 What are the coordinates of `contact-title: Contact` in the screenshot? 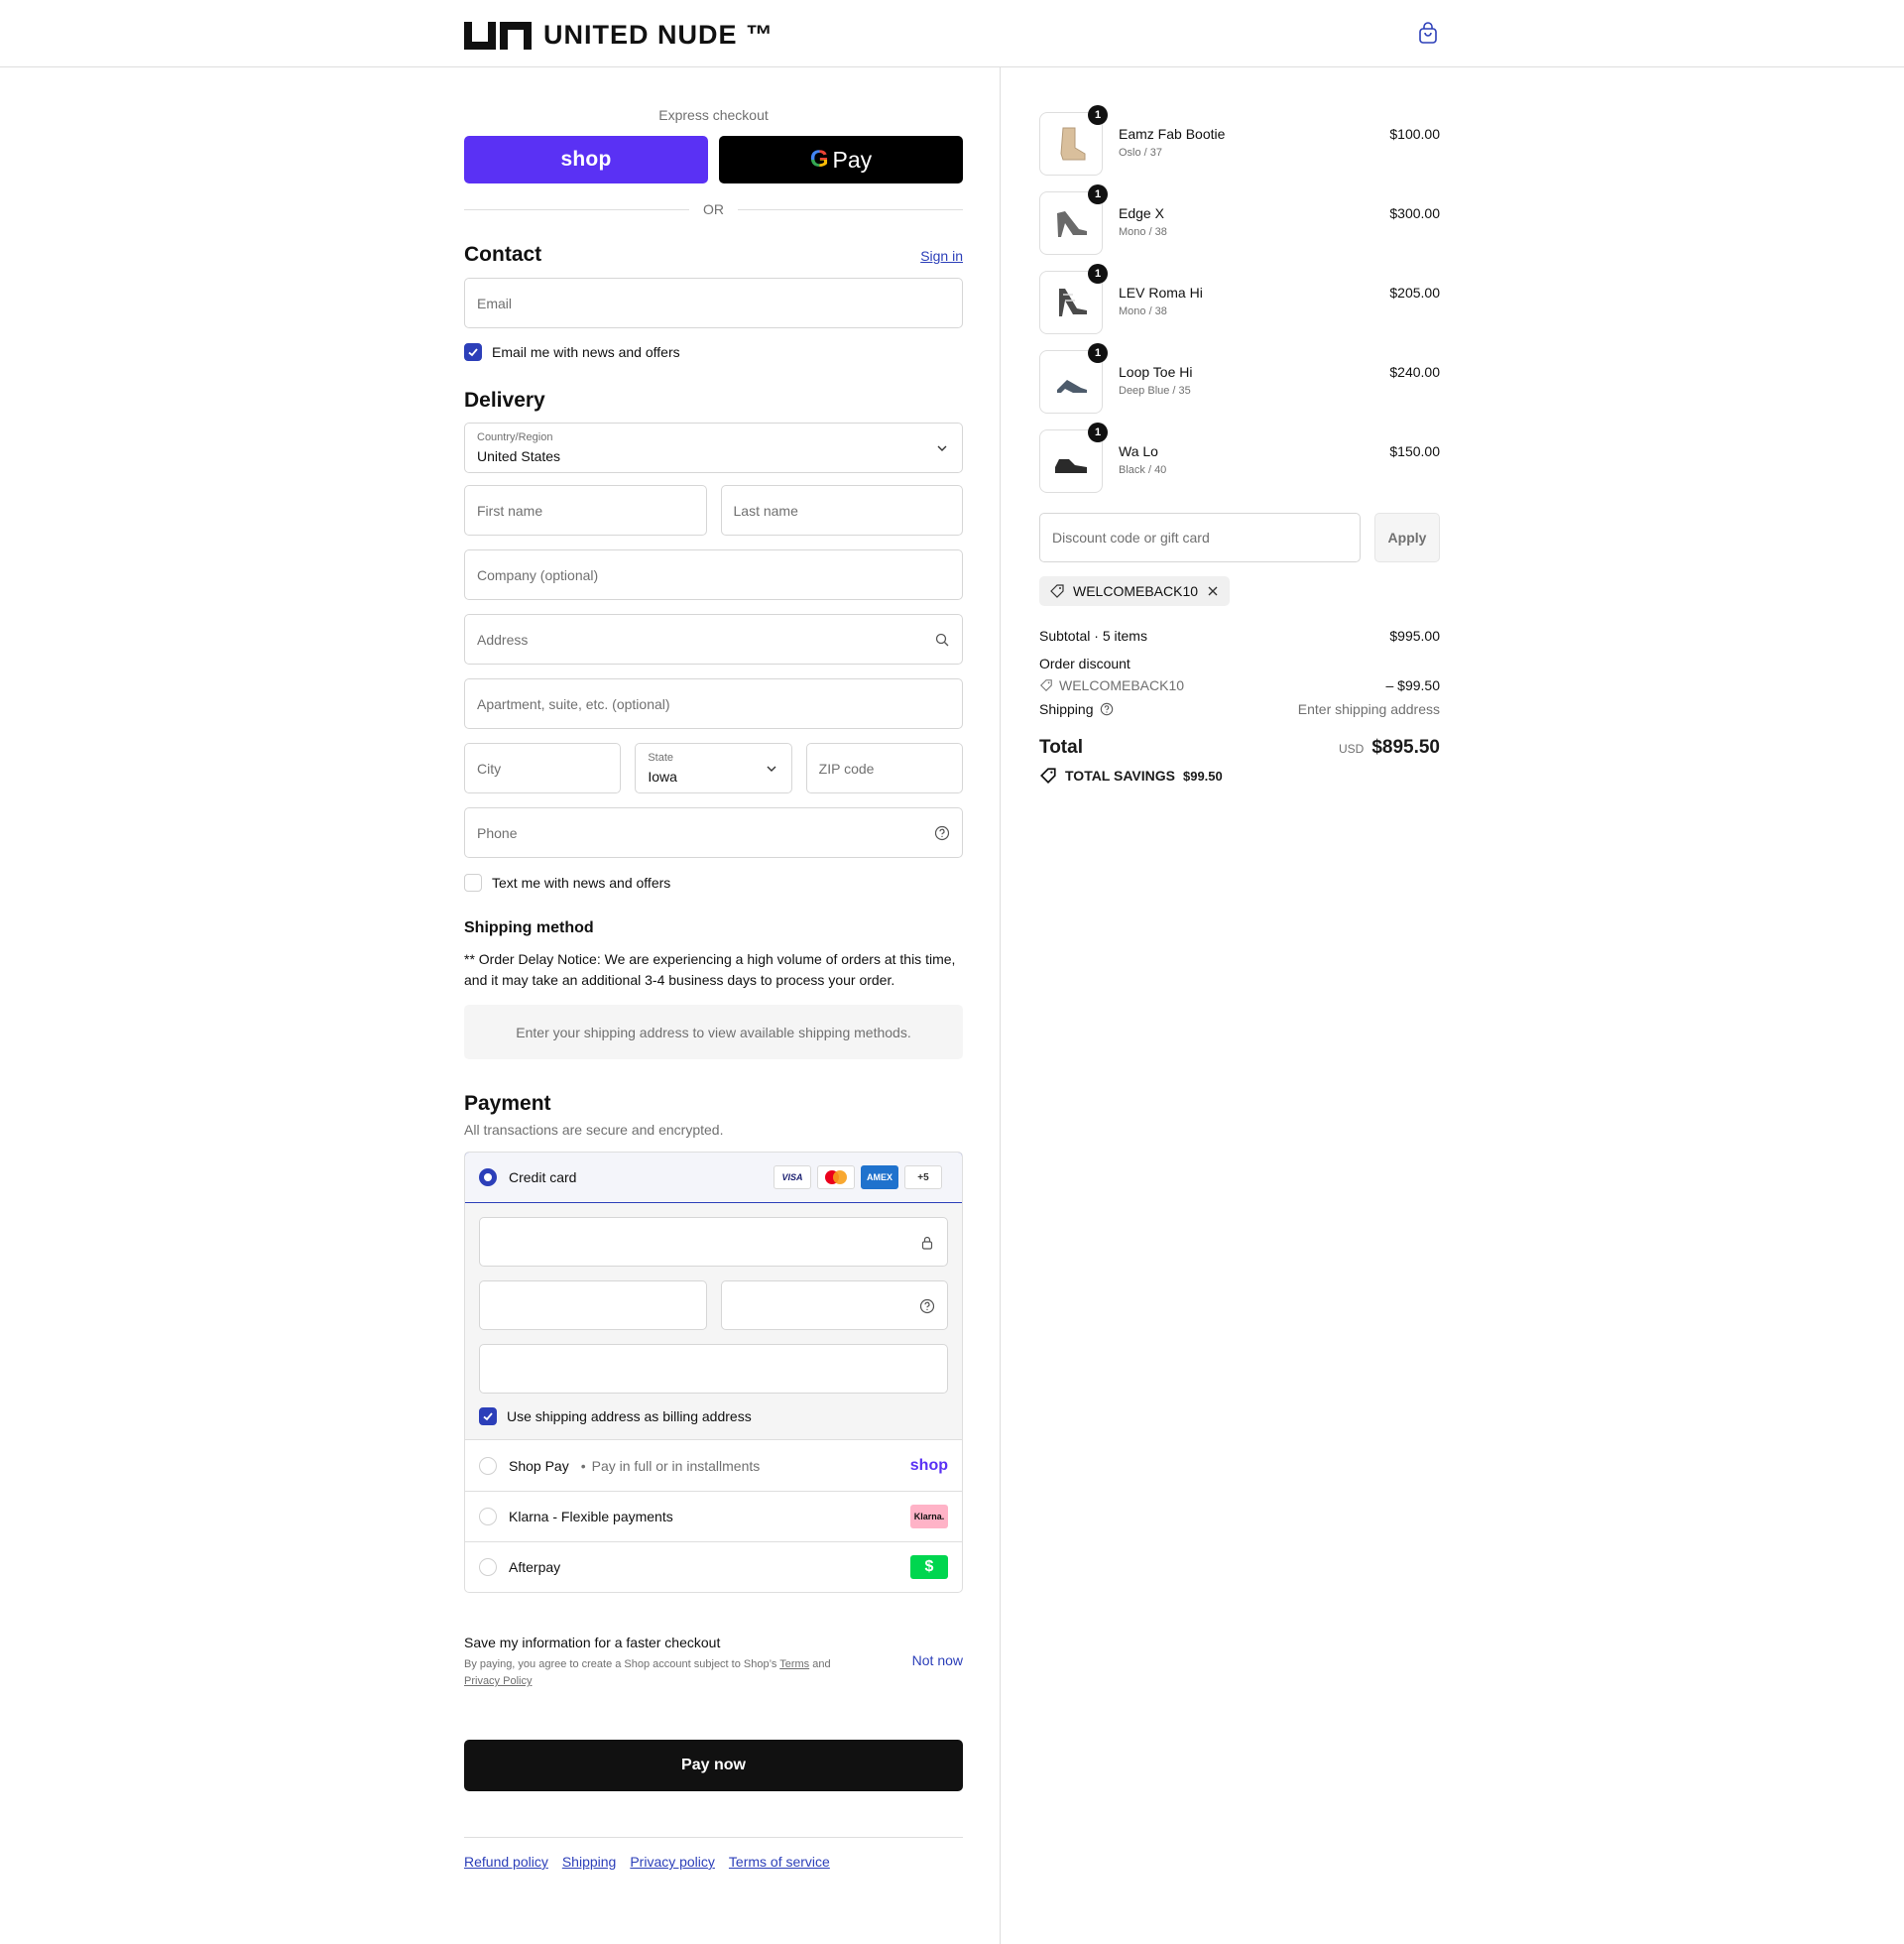 It's located at (503, 254).